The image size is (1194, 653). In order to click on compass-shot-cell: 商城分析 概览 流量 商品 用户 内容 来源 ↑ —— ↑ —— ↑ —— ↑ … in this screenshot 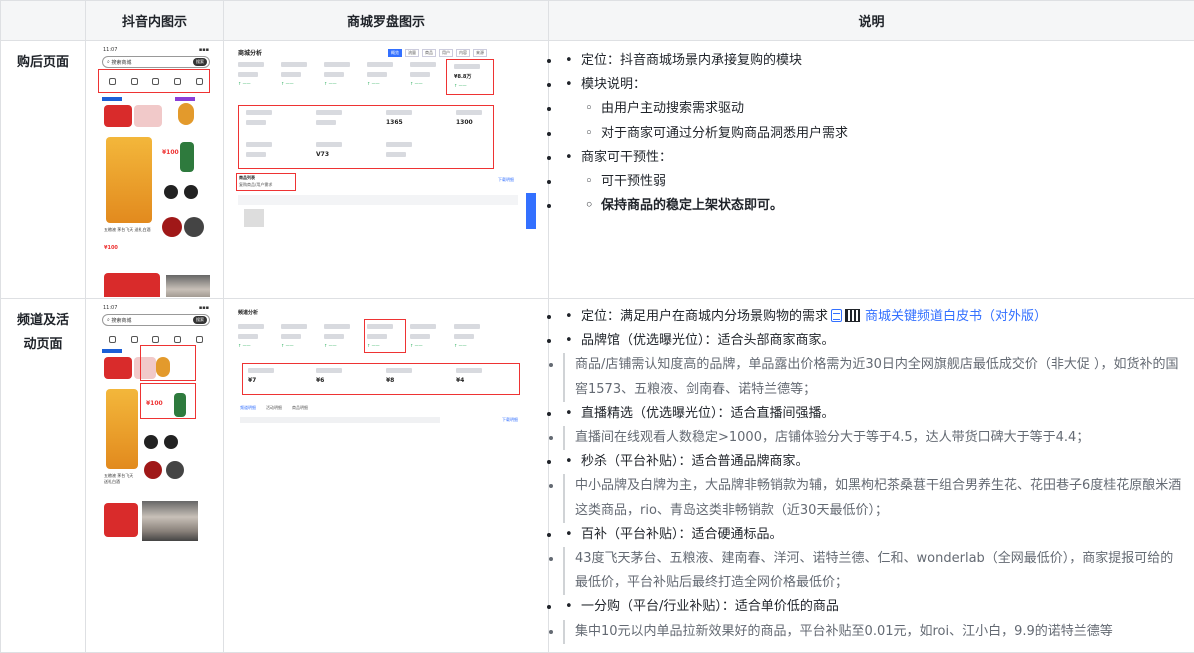, I will do `click(386, 170)`.